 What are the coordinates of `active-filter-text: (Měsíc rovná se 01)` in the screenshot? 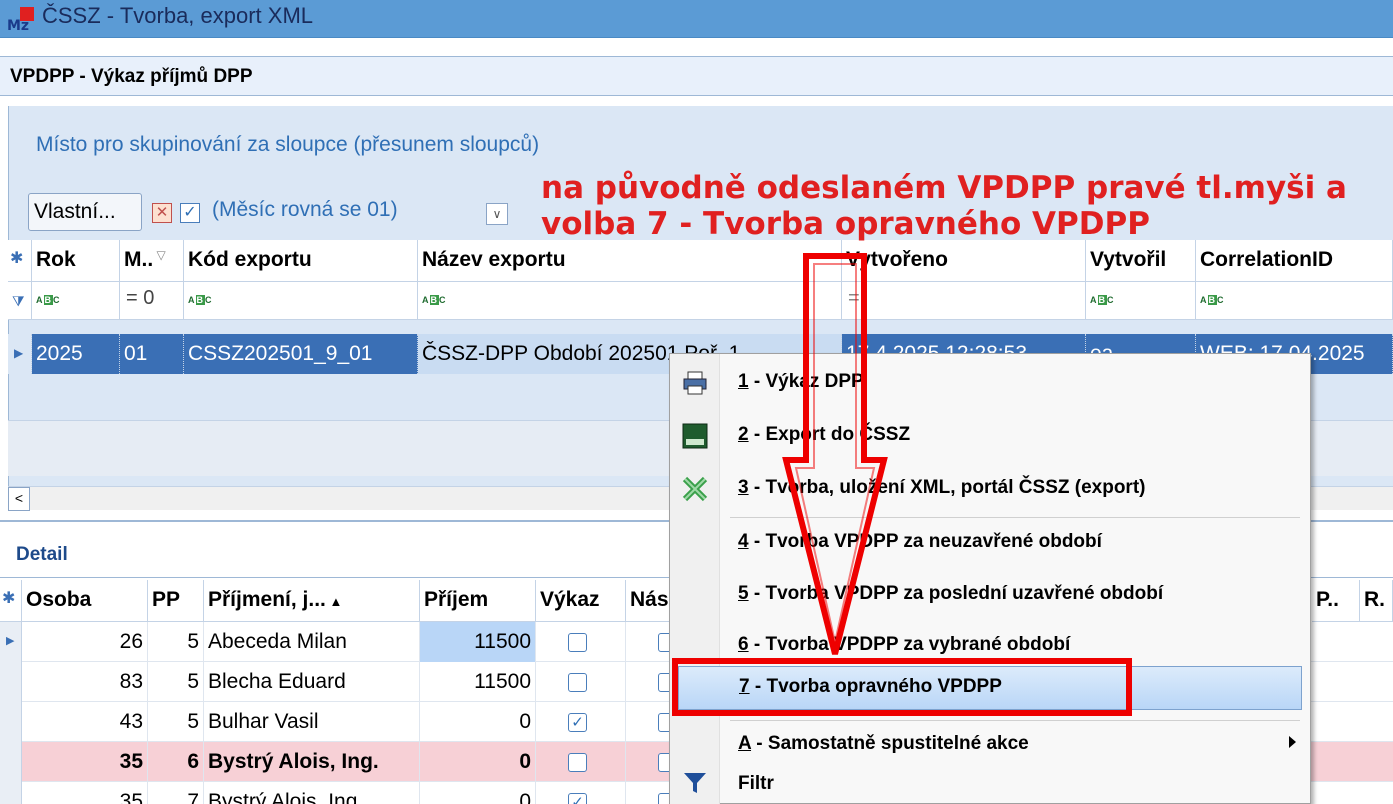 It's located at (305, 210).